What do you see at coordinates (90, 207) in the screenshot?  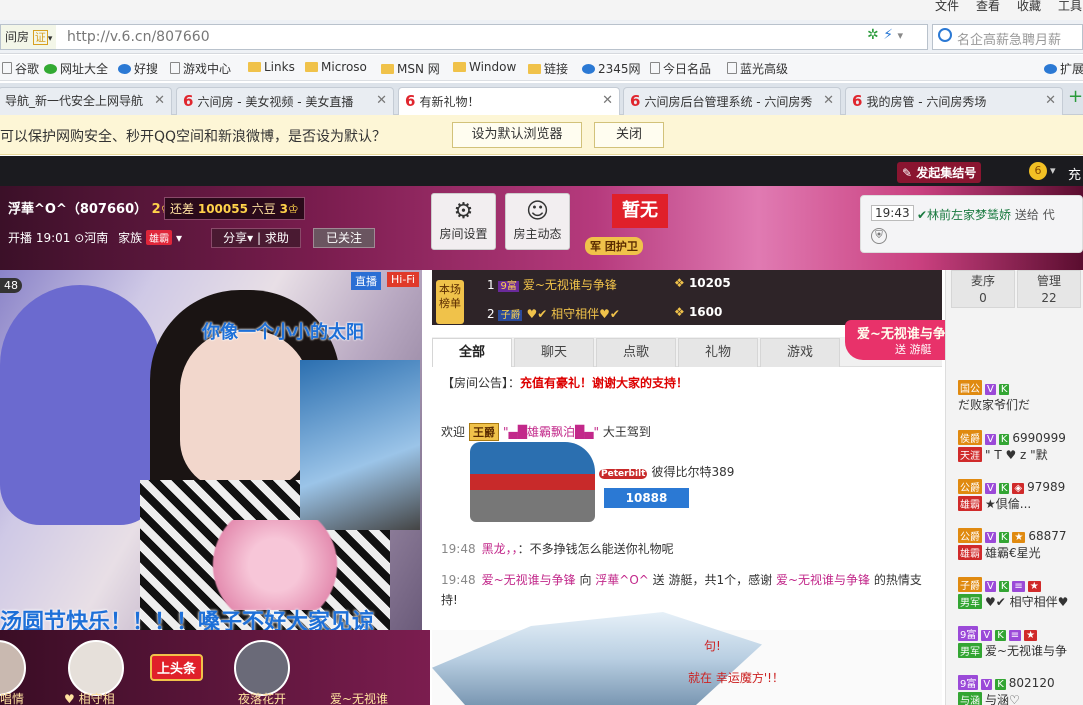 I see `anchor-name: 浮華^O^（807660） 2♔` at bounding box center [90, 207].